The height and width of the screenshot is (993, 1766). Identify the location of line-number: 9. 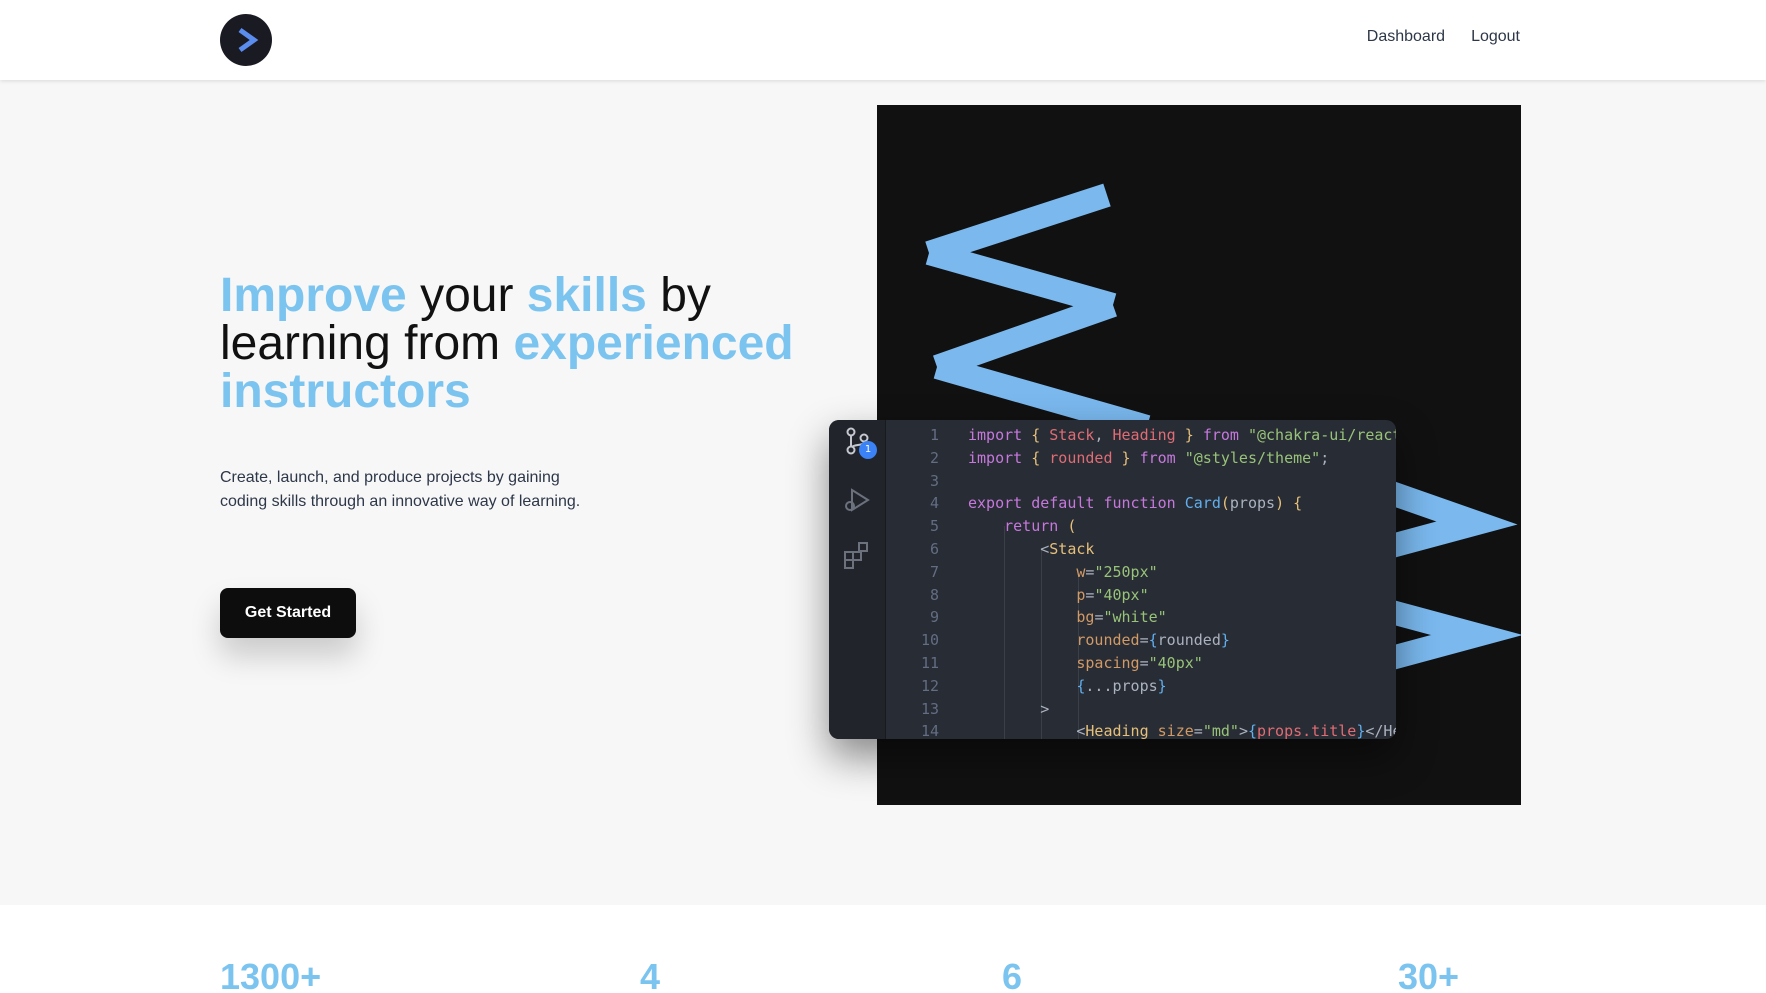
(934, 617).